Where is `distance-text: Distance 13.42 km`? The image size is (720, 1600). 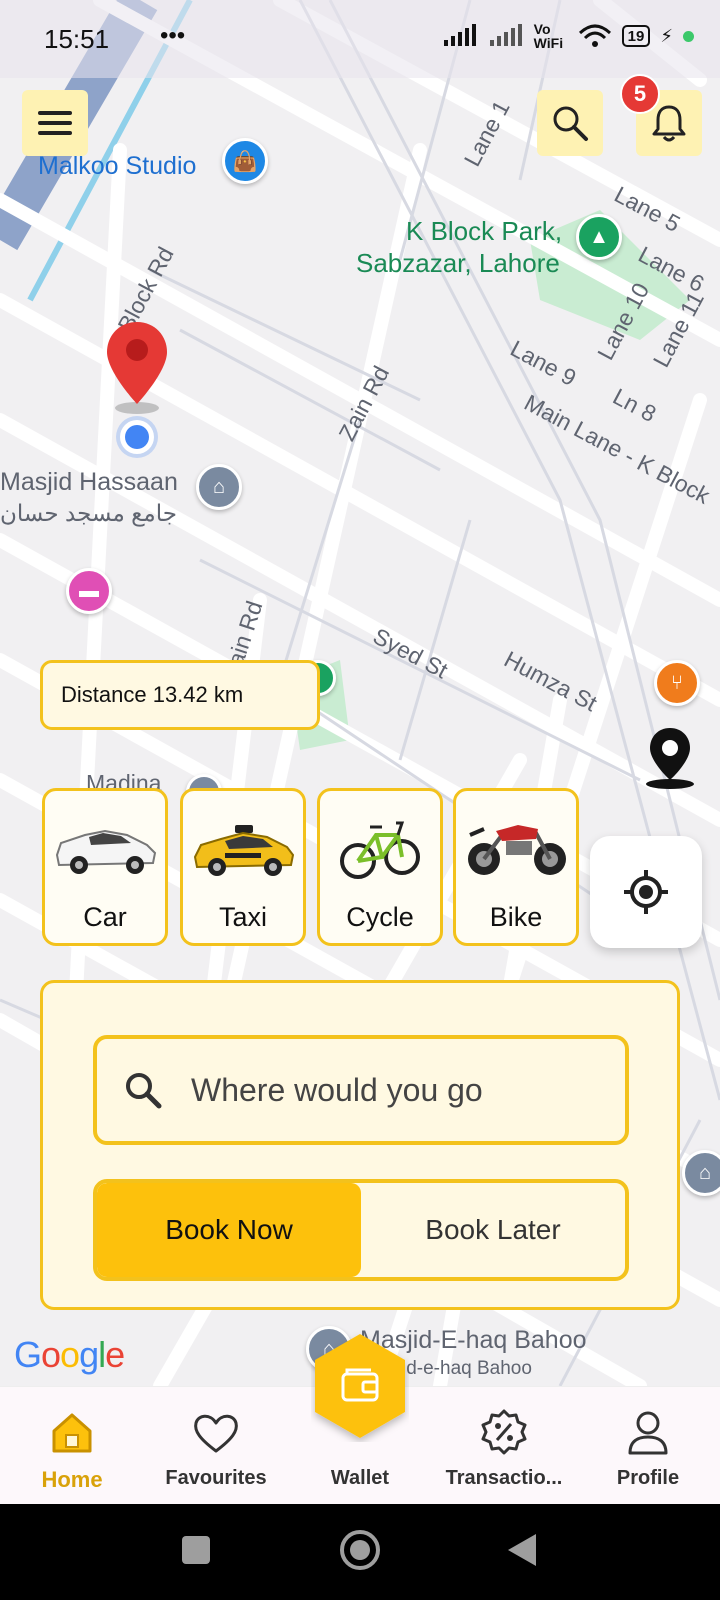 distance-text: Distance 13.42 km is located at coordinates (152, 694).